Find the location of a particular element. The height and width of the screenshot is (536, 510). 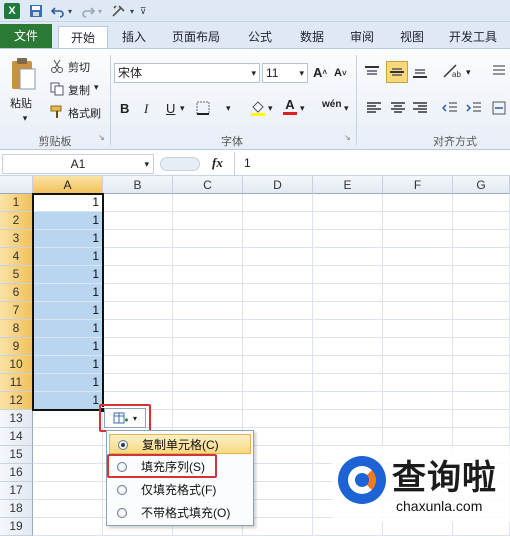

undo-dropdown-icon: ▾ is located at coordinates (70, 11).